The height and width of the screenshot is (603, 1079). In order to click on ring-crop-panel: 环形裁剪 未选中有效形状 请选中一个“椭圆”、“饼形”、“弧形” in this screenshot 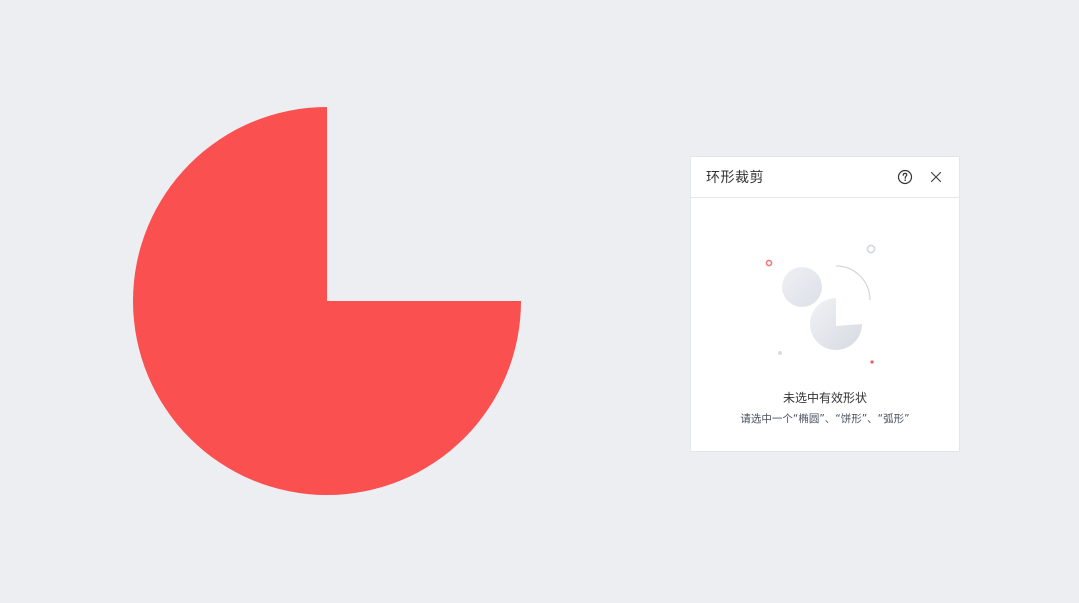, I will do `click(825, 304)`.